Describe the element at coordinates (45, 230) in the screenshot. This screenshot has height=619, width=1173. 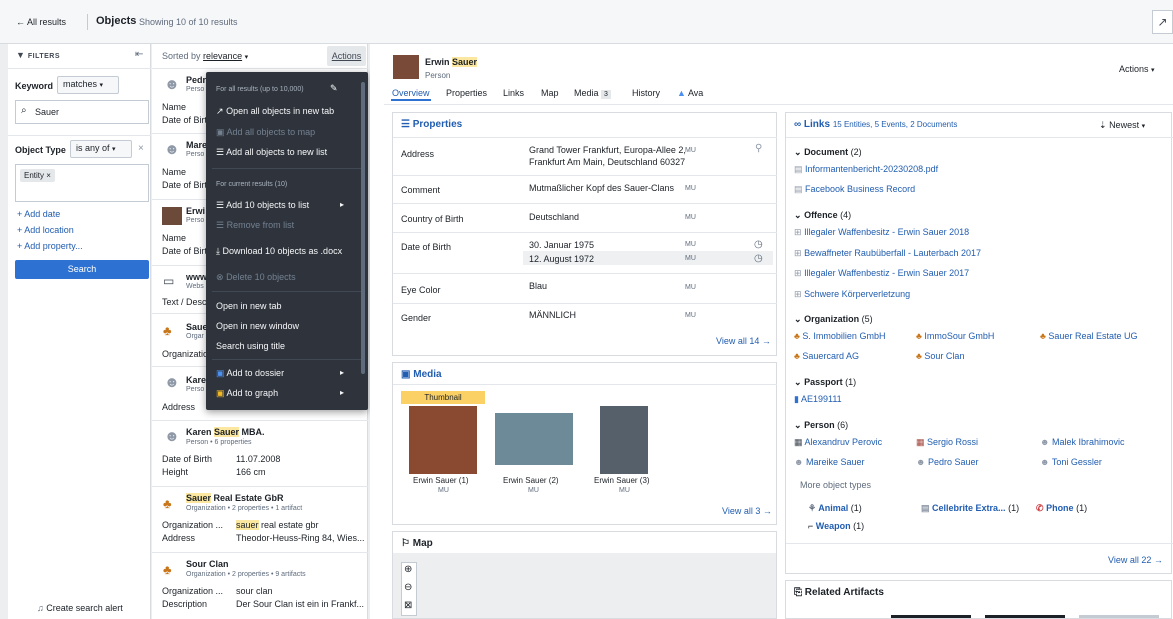
I see `add-location-link: + Add location` at that location.